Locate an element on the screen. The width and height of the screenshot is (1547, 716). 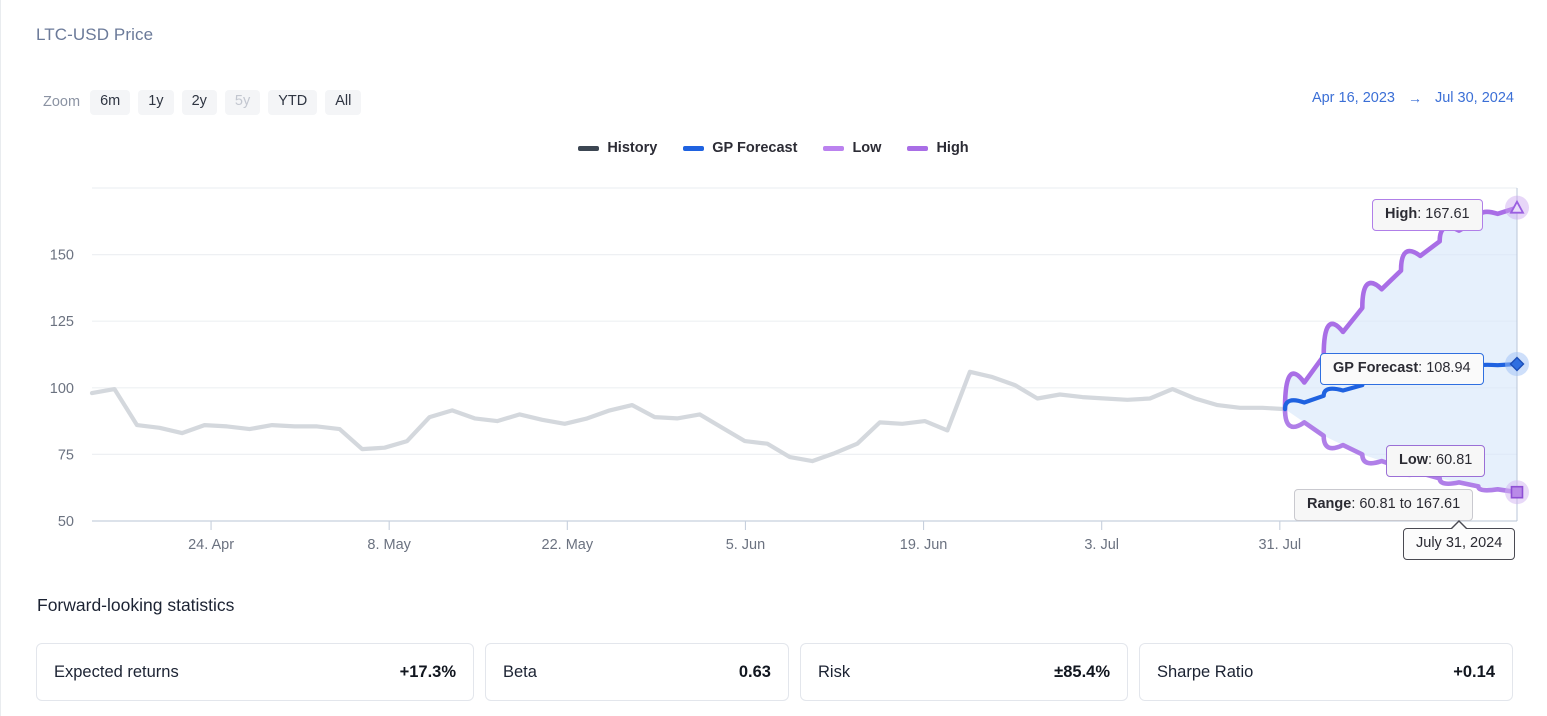
zoom-label: Zoom is located at coordinates (62, 102).